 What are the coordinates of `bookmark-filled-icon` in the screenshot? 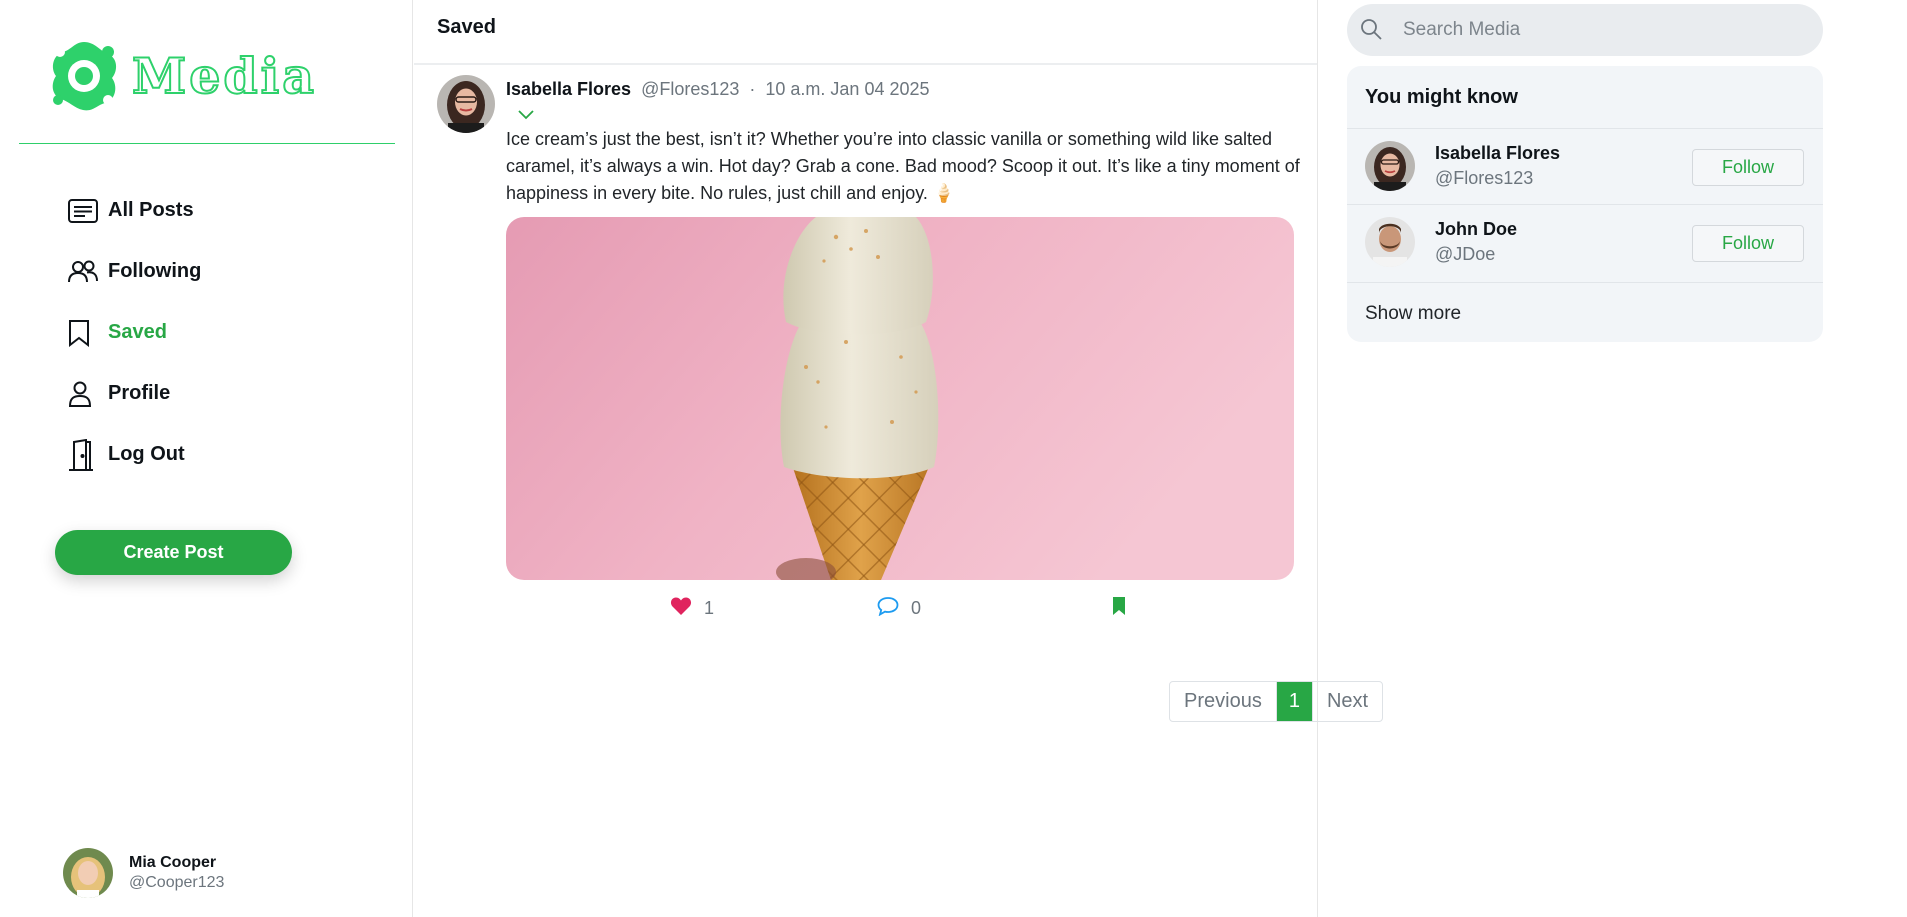 It's located at (1119, 608).